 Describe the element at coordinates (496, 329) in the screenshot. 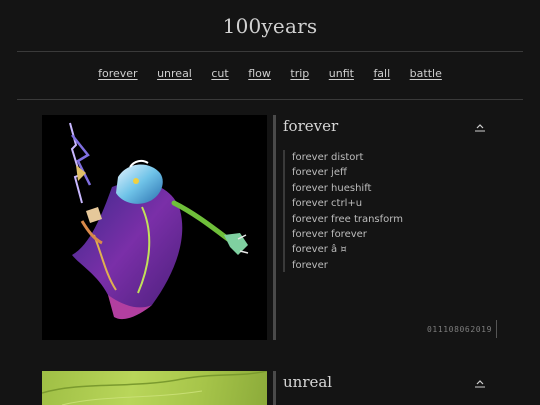

I see `post-id-bar` at that location.